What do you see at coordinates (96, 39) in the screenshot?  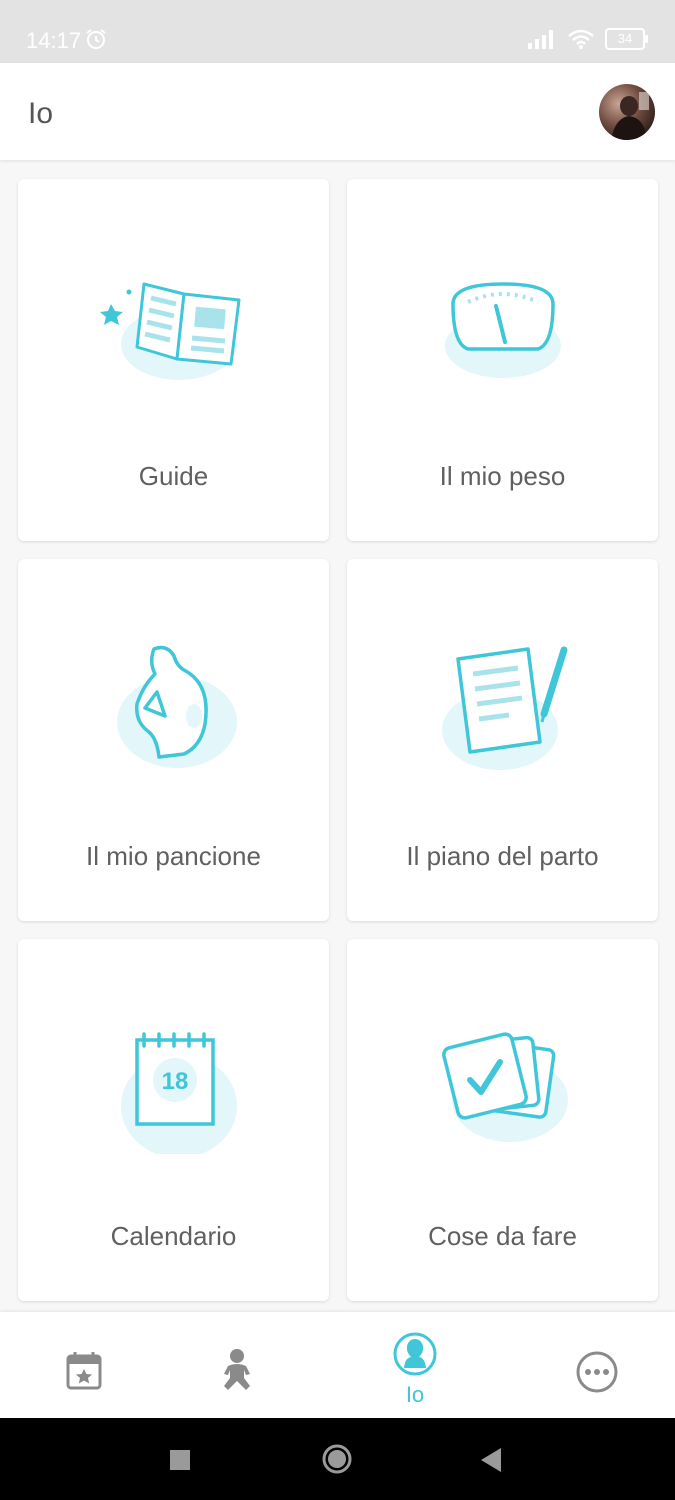 I see `alarm-icon` at bounding box center [96, 39].